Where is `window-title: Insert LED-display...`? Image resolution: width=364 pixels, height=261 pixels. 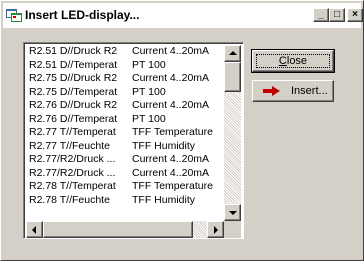
window-title: Insert LED-display... is located at coordinates (82, 15).